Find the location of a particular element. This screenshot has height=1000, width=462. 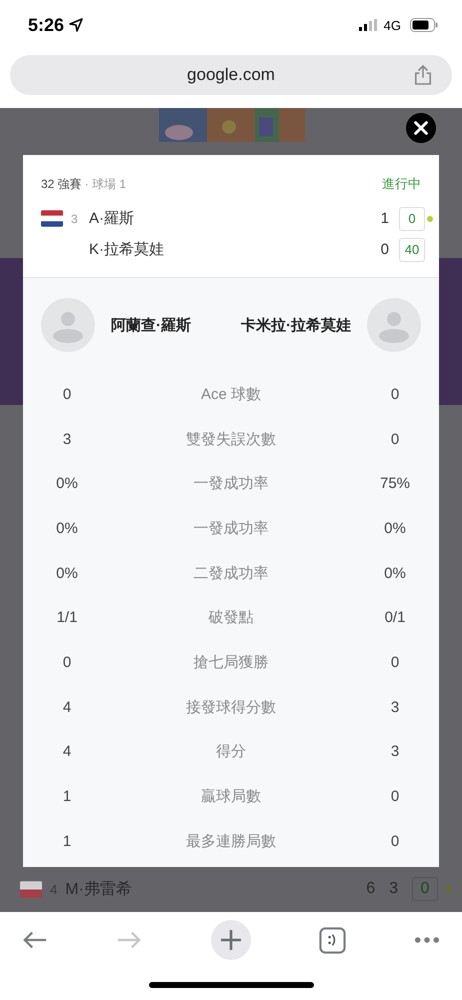

signal-icon is located at coordinates (367, 25).